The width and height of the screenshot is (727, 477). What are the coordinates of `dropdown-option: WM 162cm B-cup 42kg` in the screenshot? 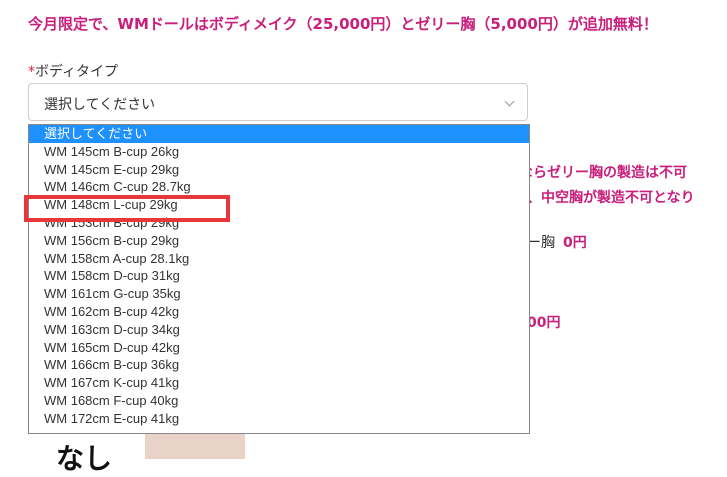 It's located at (279, 312).